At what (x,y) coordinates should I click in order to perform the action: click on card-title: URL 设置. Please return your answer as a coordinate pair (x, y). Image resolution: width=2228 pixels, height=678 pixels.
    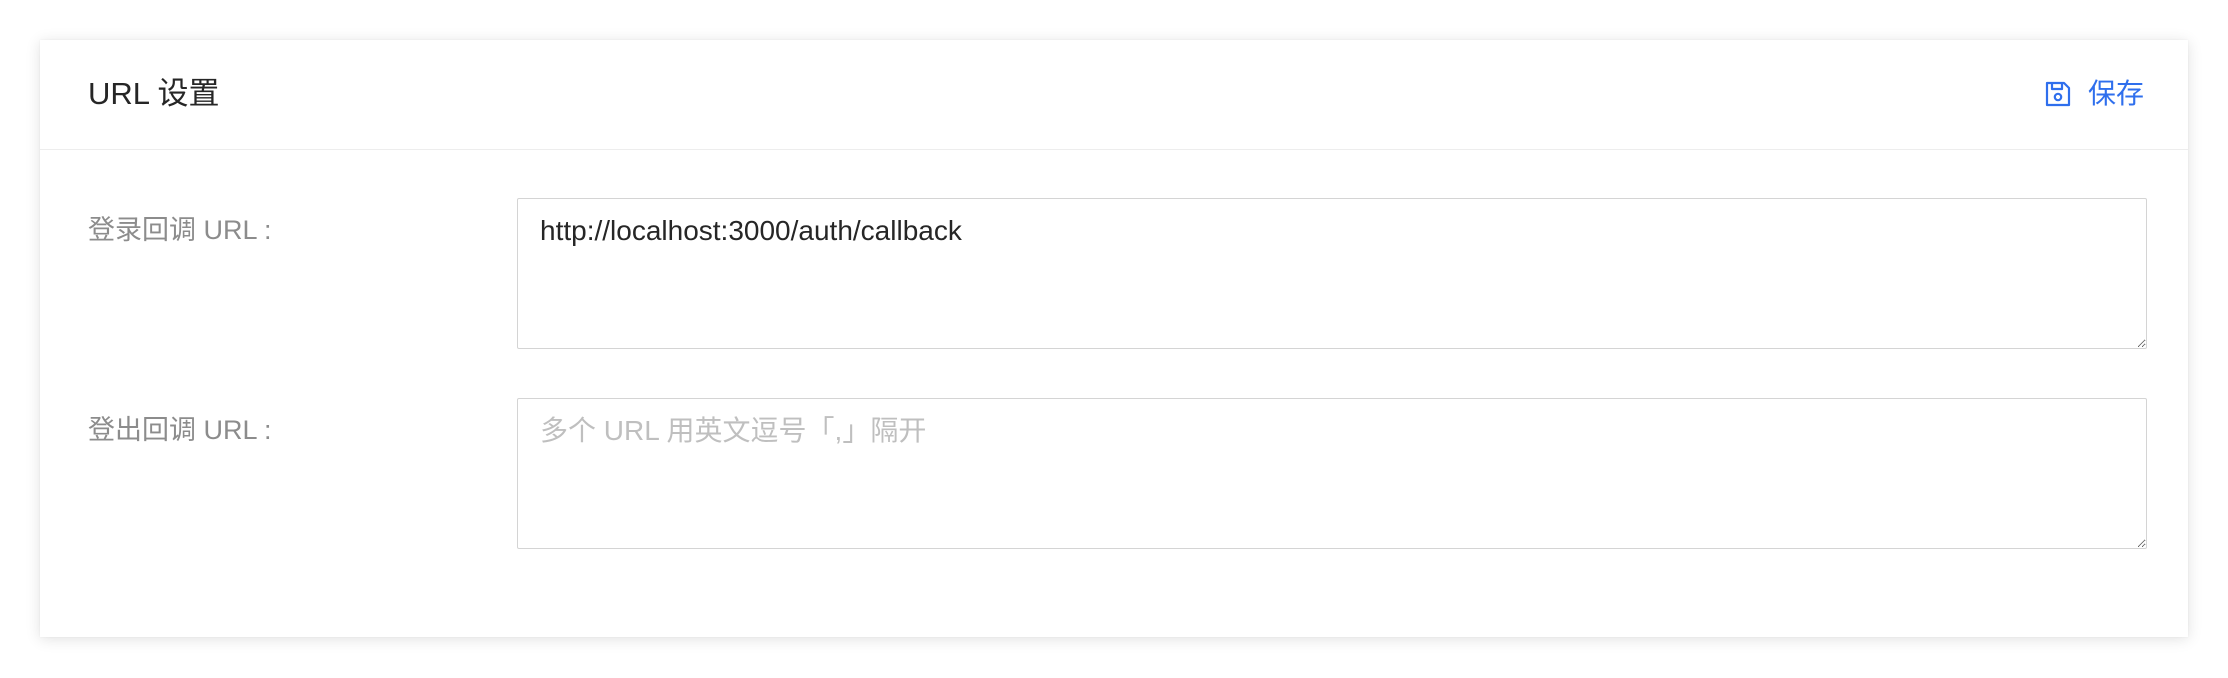
    Looking at the image, I should click on (154, 93).